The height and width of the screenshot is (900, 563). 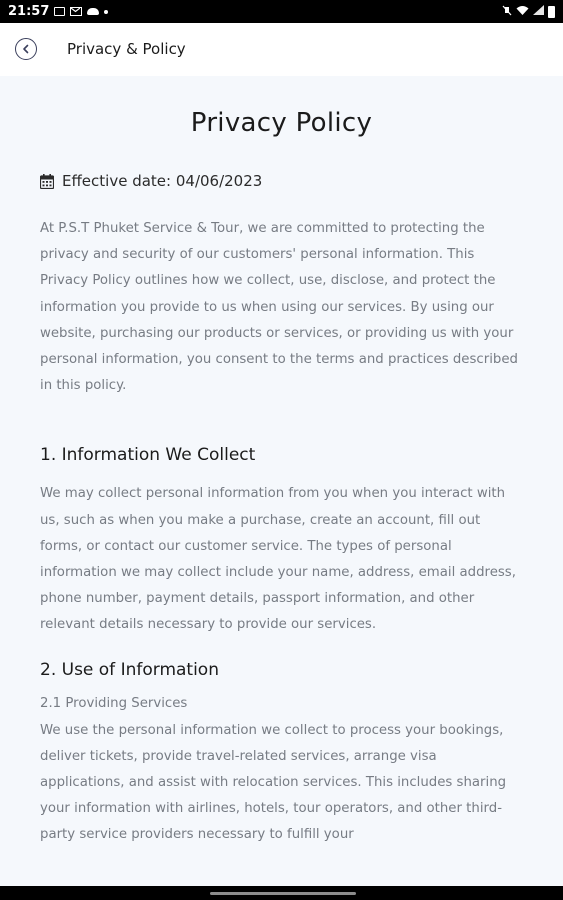 What do you see at coordinates (551, 11) in the screenshot?
I see `battery-icon` at bounding box center [551, 11].